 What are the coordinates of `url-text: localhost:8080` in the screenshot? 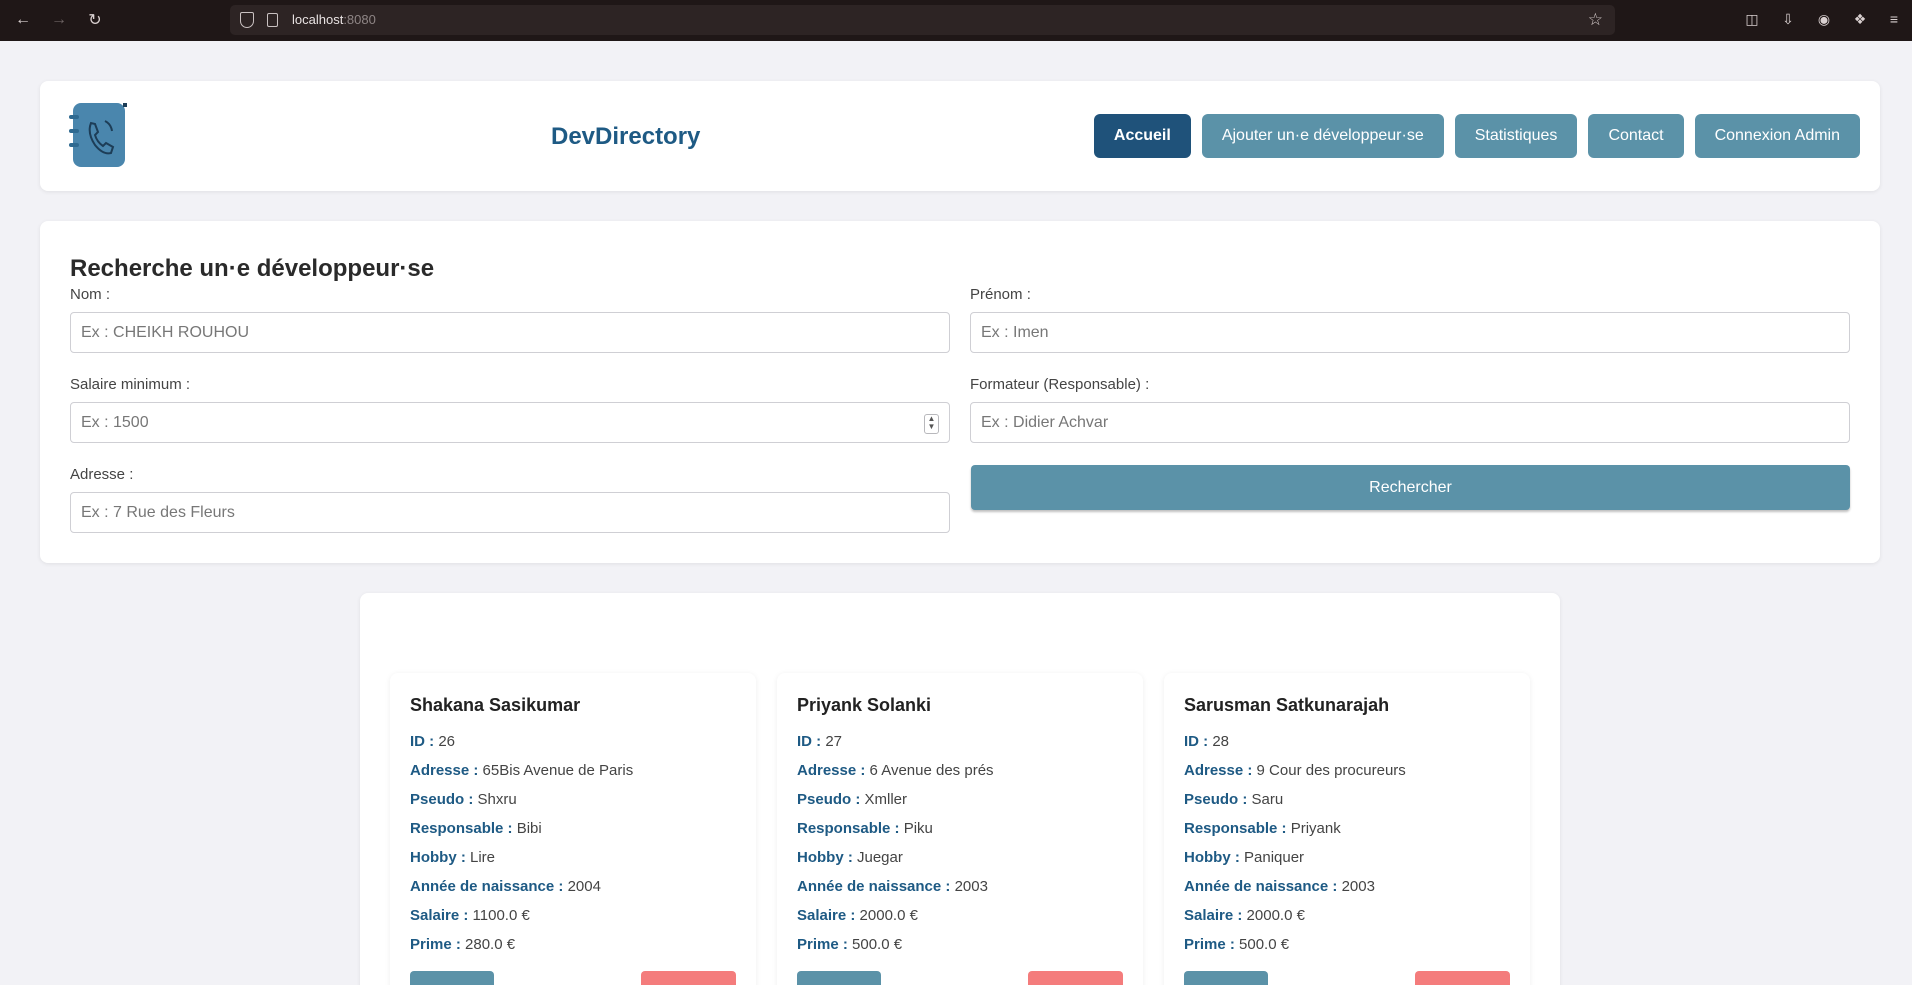 It's located at (334, 19).